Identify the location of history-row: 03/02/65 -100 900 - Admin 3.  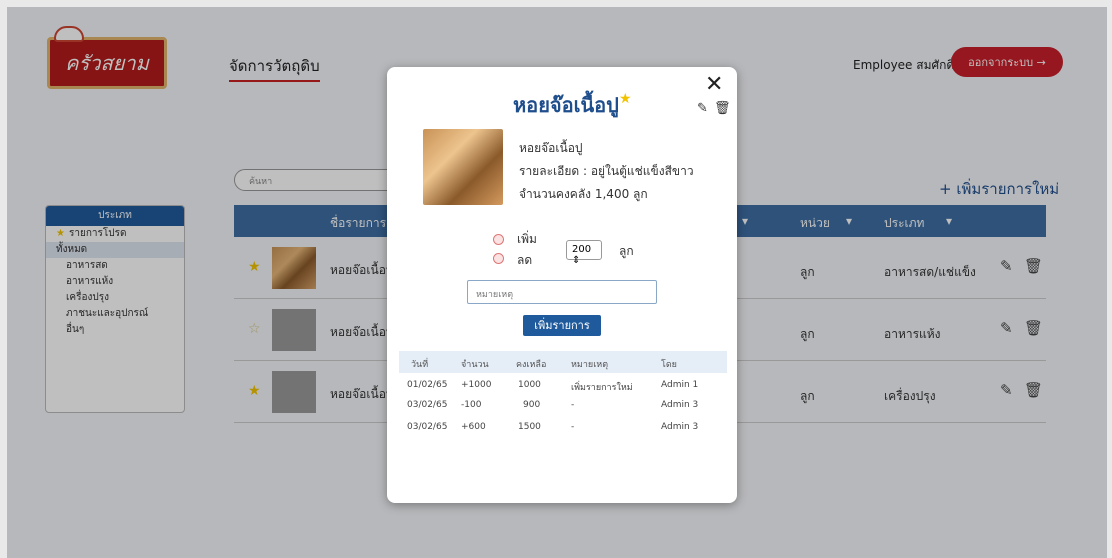
(563, 409).